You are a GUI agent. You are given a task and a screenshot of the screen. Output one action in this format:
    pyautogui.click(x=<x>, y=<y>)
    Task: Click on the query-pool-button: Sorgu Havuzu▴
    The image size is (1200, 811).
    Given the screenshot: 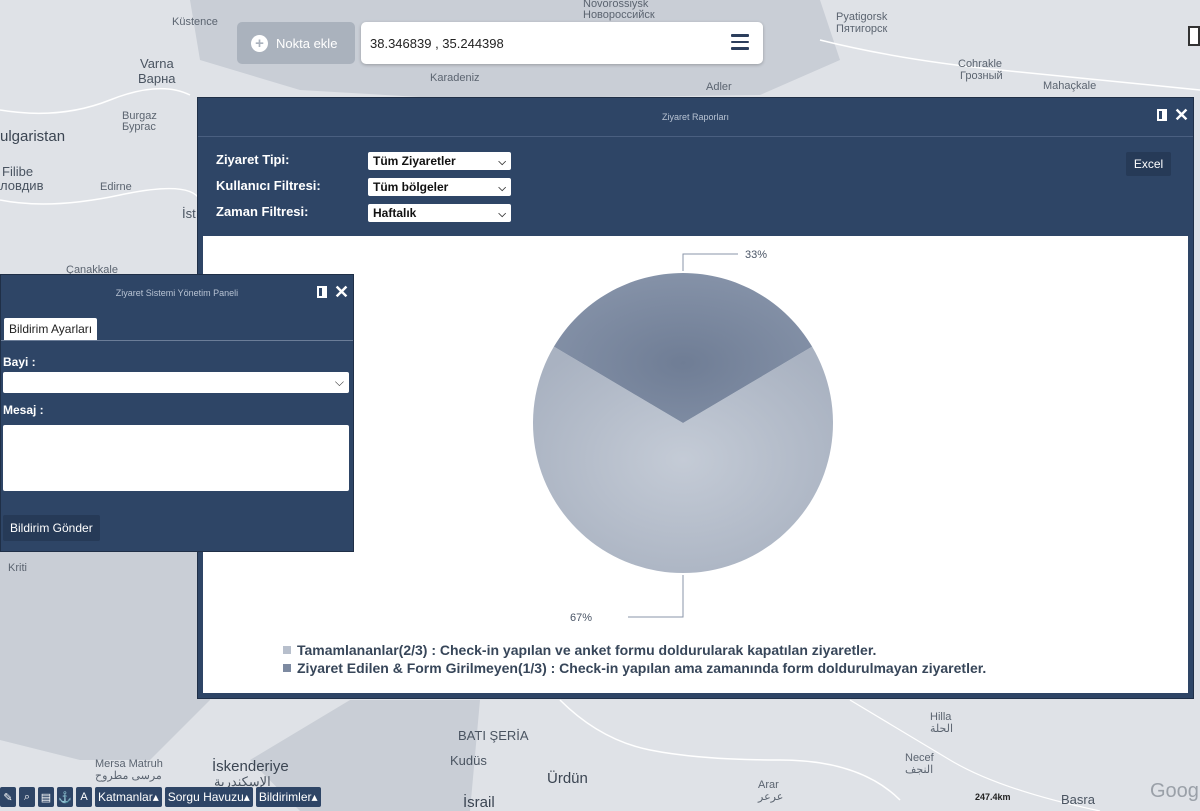 What is the action you would take?
    pyautogui.click(x=208, y=797)
    